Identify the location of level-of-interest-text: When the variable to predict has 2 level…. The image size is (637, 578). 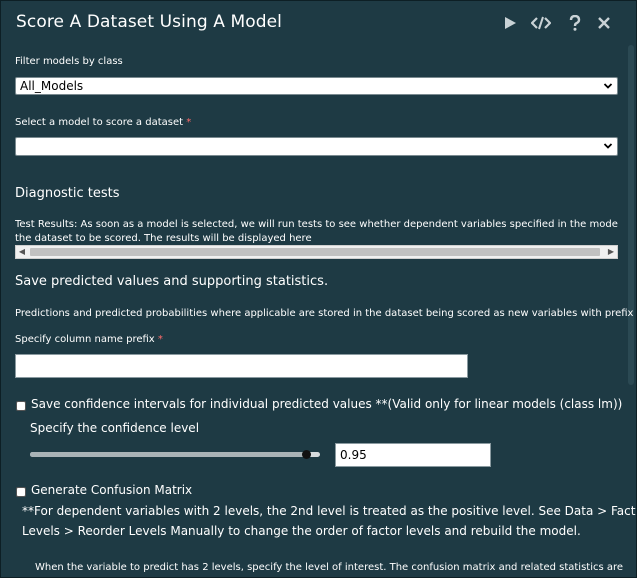
(329, 567).